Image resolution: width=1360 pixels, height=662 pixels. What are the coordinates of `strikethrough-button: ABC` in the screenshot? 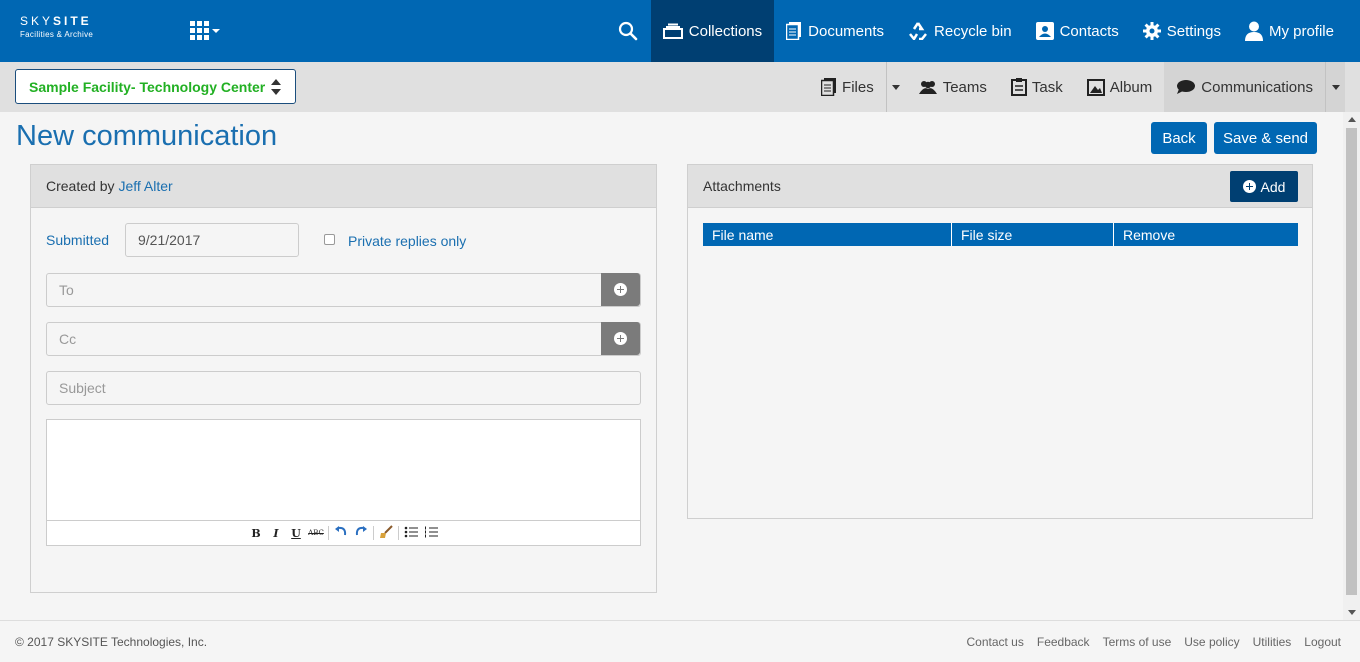 It's located at (316, 533).